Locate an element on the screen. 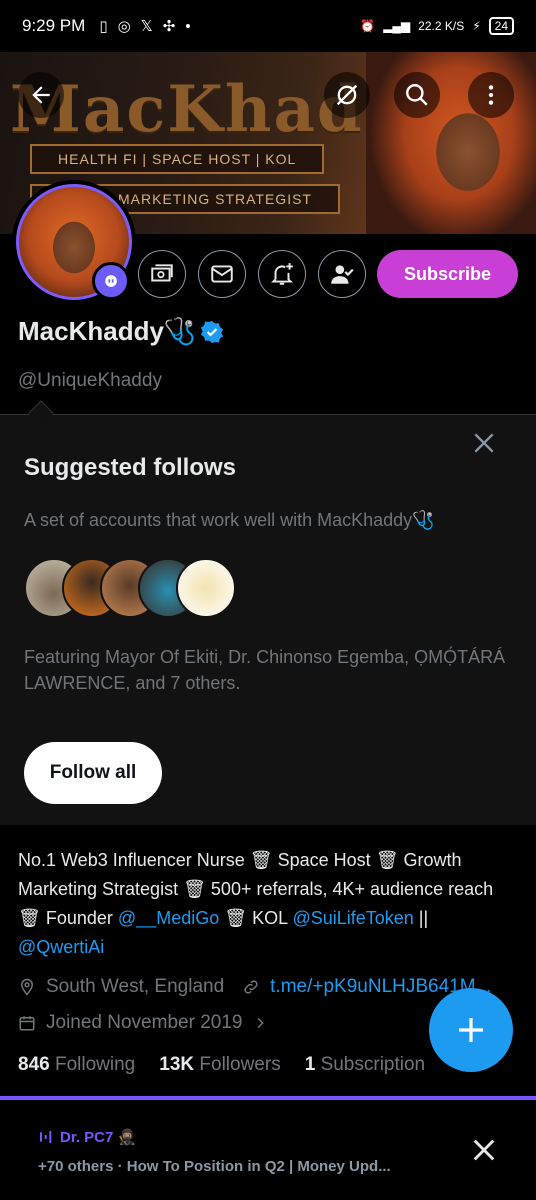 Image resolution: width=536 pixels, height=1200 pixels. subscriptions-stat: 1 Subscription is located at coordinates (365, 1065).